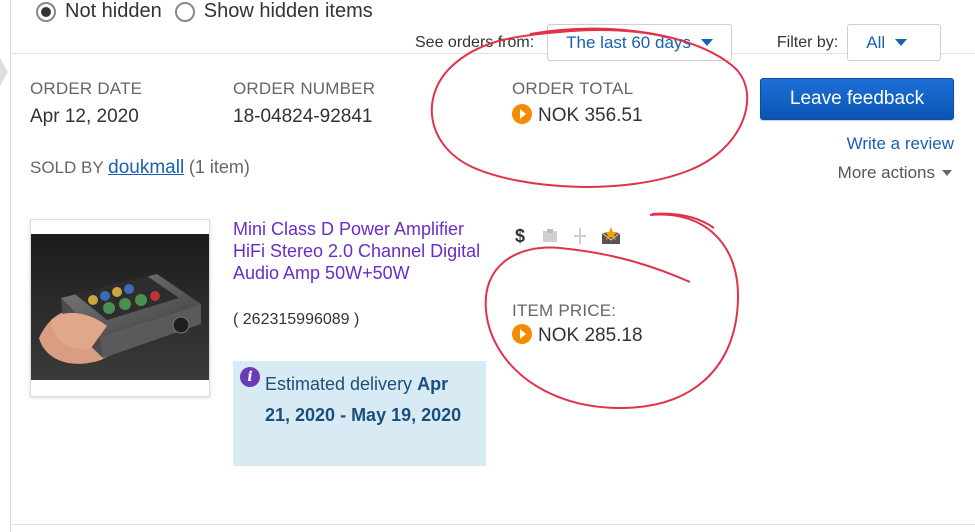  What do you see at coordinates (219, 167) in the screenshot?
I see `item-count: (1 item)` at bounding box center [219, 167].